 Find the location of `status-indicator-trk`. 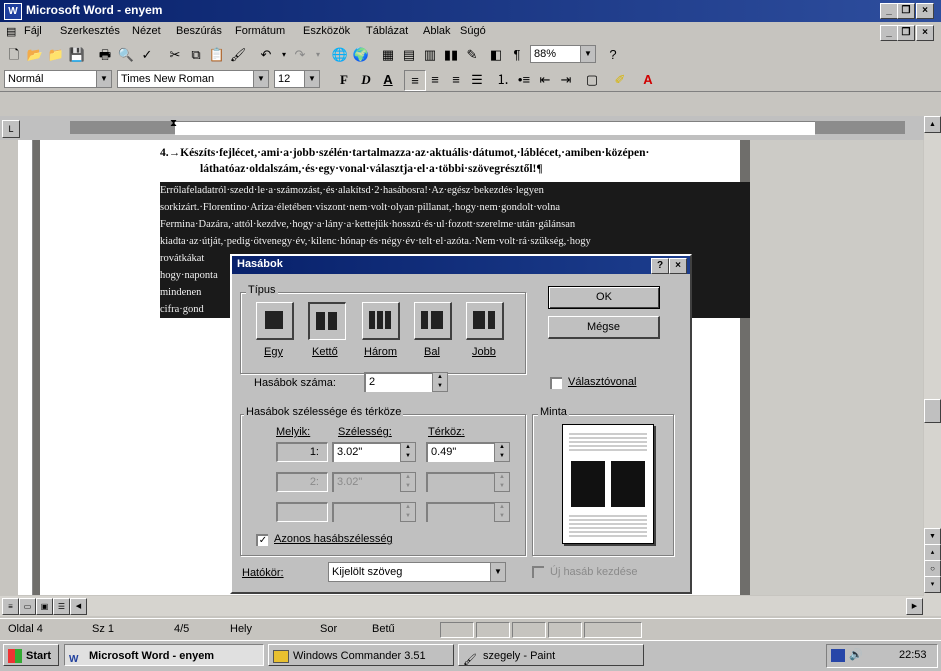

status-indicator-trk is located at coordinates (493, 630).